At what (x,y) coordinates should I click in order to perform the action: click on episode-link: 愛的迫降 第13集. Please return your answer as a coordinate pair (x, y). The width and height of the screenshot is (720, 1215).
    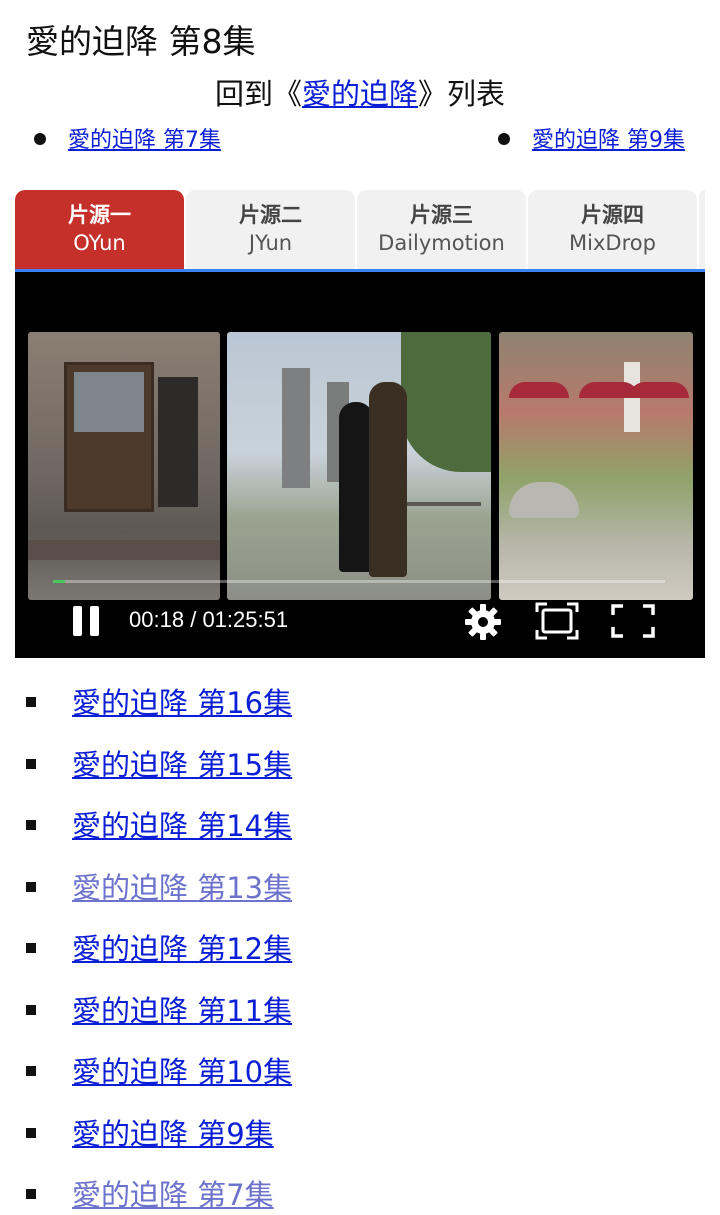
    Looking at the image, I should click on (182, 888).